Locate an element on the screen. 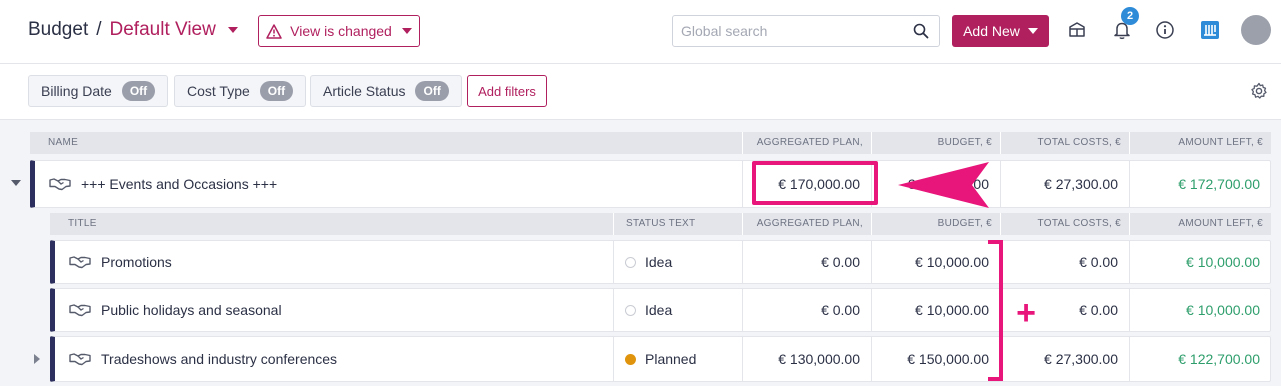  view-selector: Default View is located at coordinates (163, 30).